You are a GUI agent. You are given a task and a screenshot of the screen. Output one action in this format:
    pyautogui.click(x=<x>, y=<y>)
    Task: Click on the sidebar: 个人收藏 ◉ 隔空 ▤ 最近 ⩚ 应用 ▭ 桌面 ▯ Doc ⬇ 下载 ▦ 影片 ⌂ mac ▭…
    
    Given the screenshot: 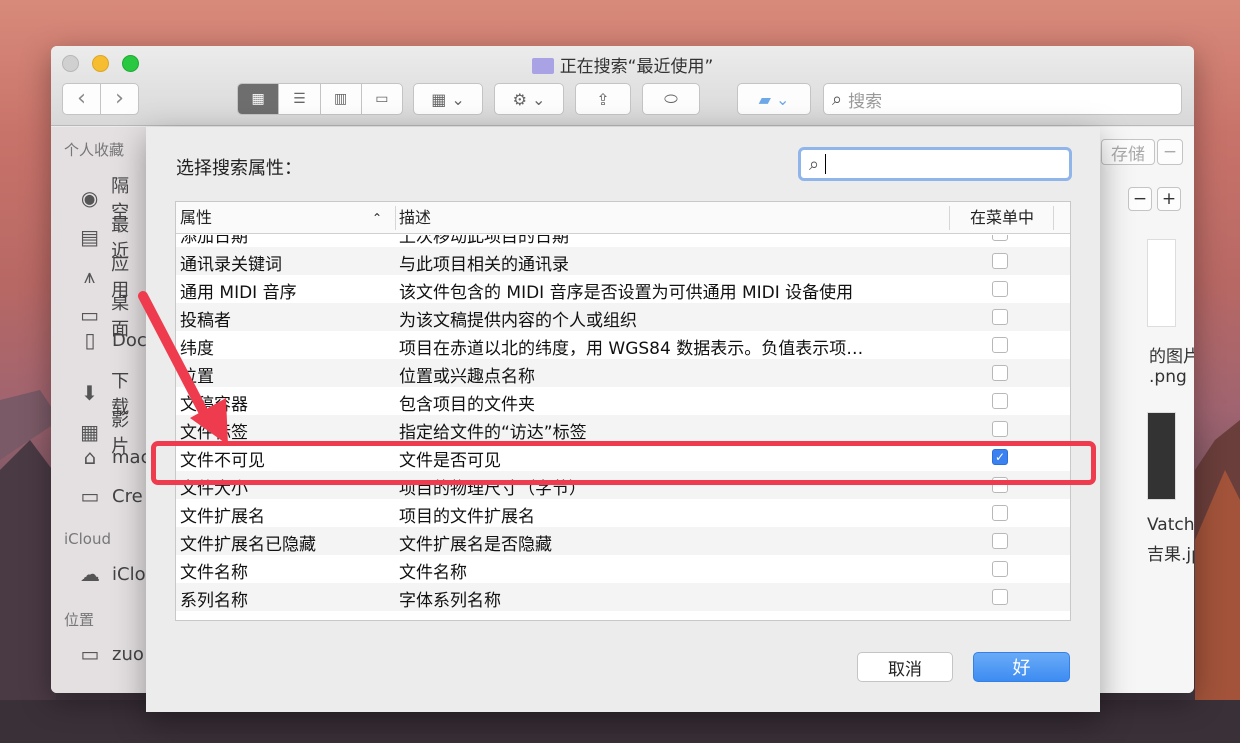 What is the action you would take?
    pyautogui.click(x=100, y=410)
    